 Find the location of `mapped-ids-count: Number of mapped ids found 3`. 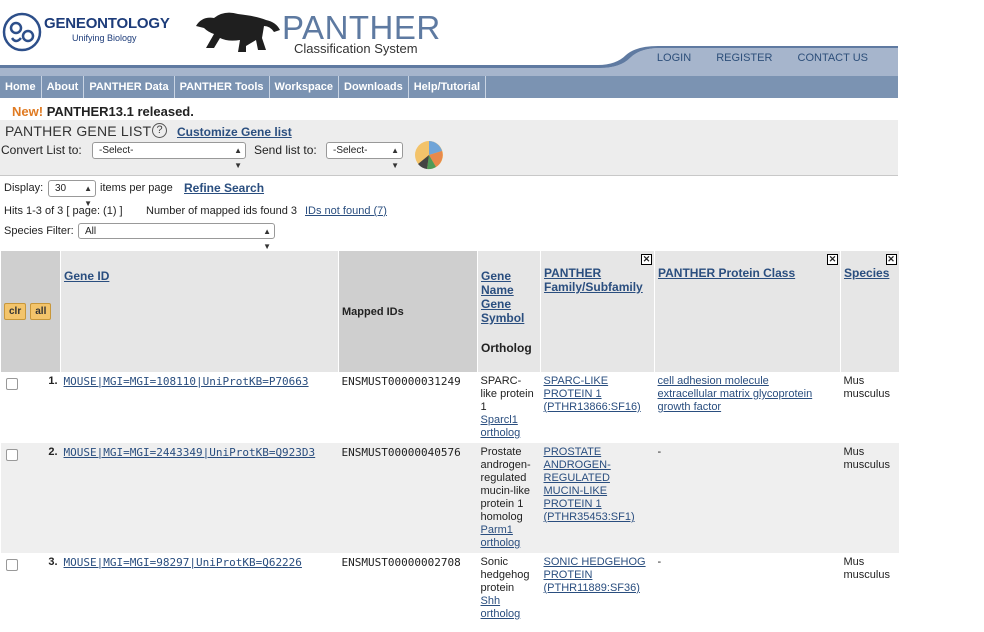

mapped-ids-count: Number of mapped ids found 3 is located at coordinates (222, 211).